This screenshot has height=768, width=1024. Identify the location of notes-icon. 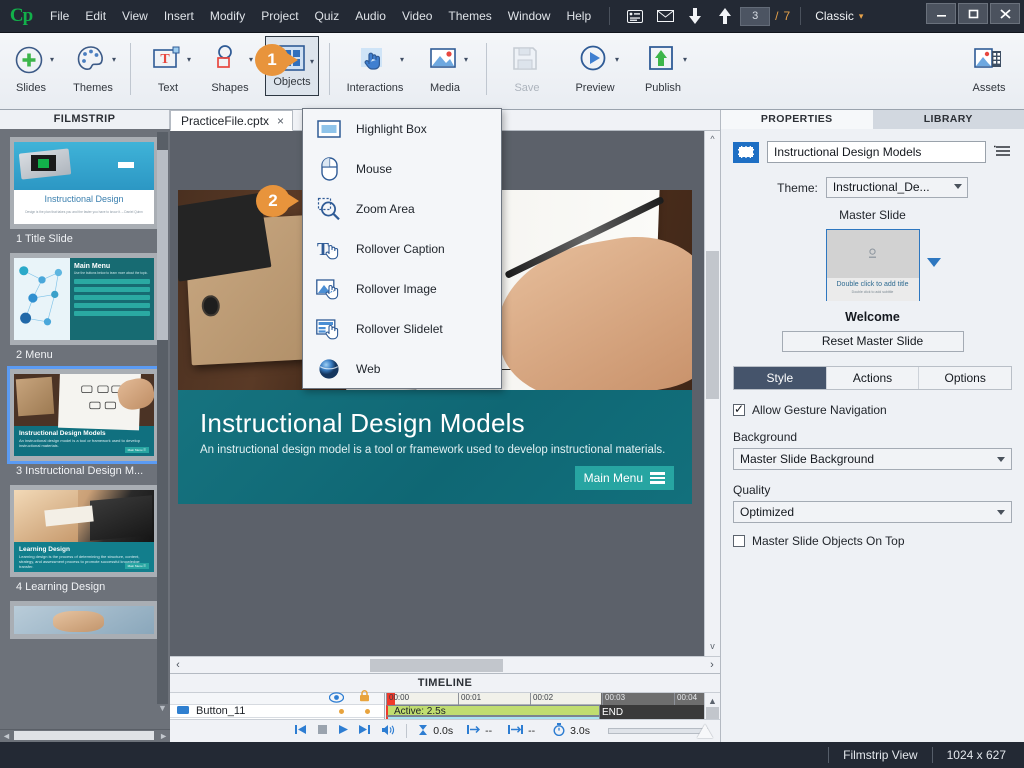
(635, 16).